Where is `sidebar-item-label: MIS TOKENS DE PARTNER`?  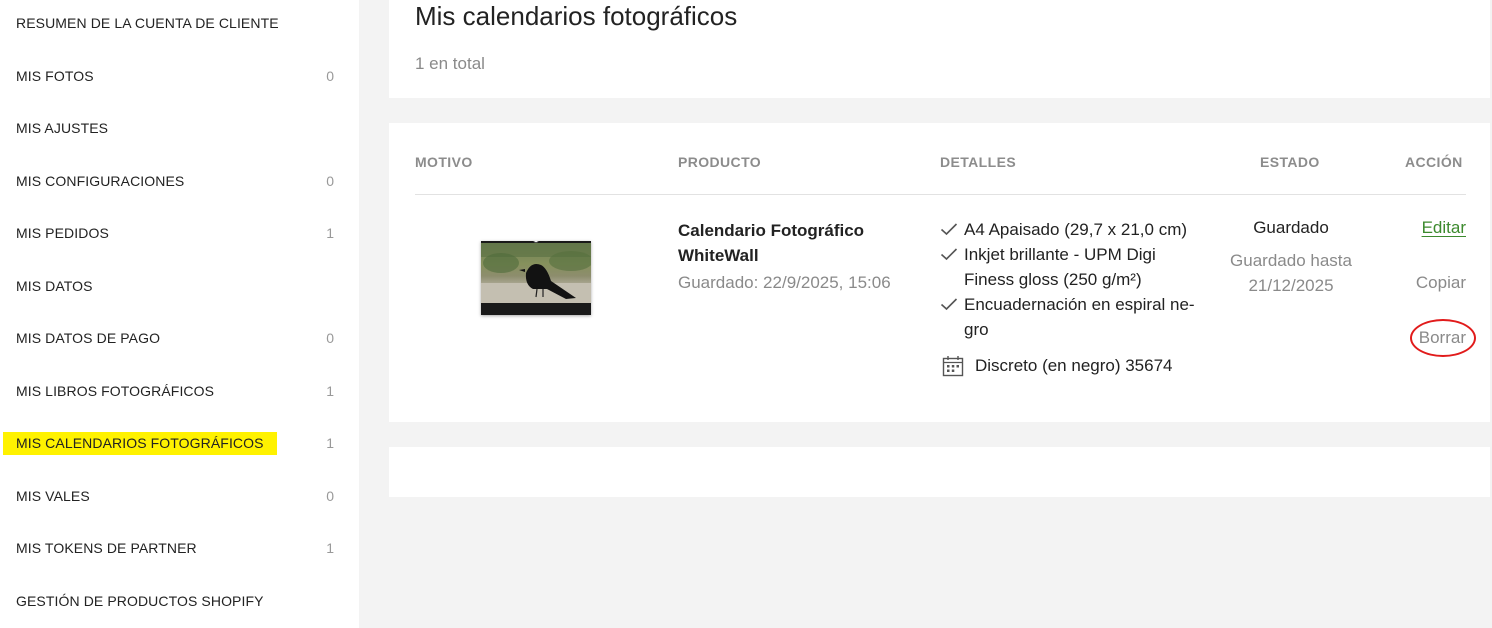
sidebar-item-label: MIS TOKENS DE PARTNER is located at coordinates (106, 548).